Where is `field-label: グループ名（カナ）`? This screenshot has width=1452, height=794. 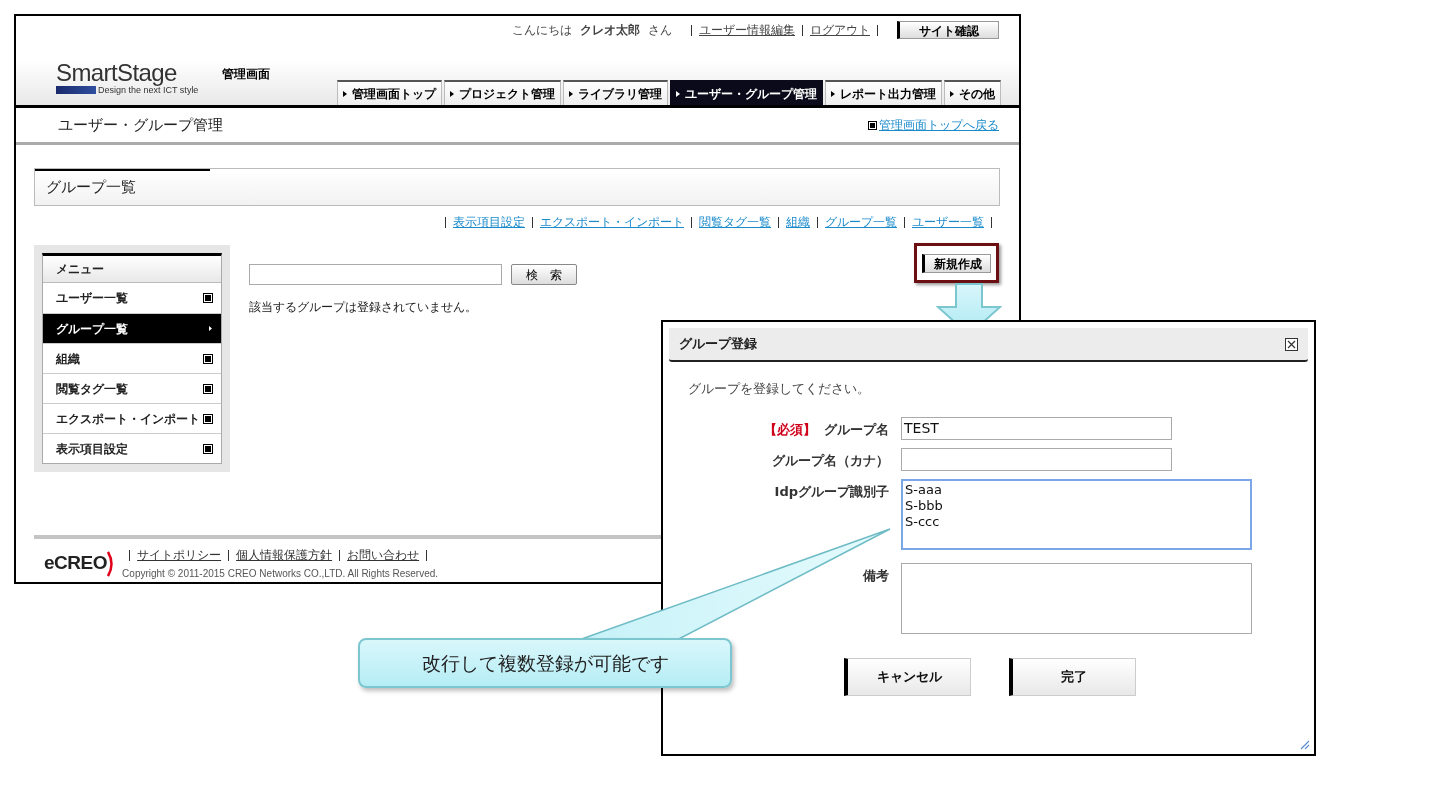
field-label: グループ名（カナ） is located at coordinates (830, 460).